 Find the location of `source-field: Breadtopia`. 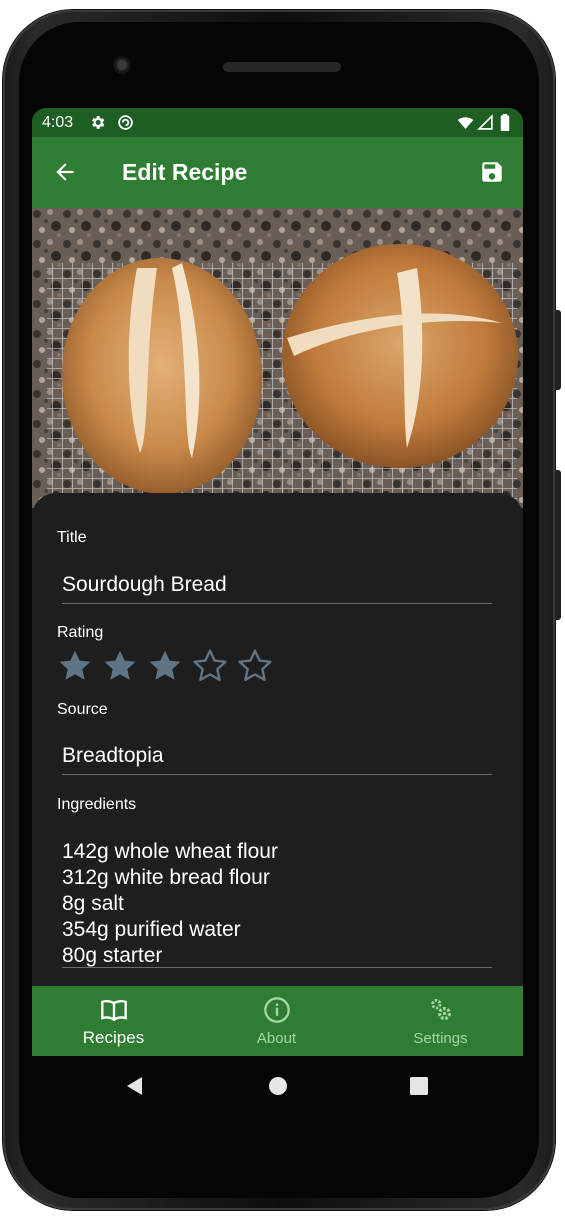

source-field: Breadtopia is located at coordinates (113, 756).